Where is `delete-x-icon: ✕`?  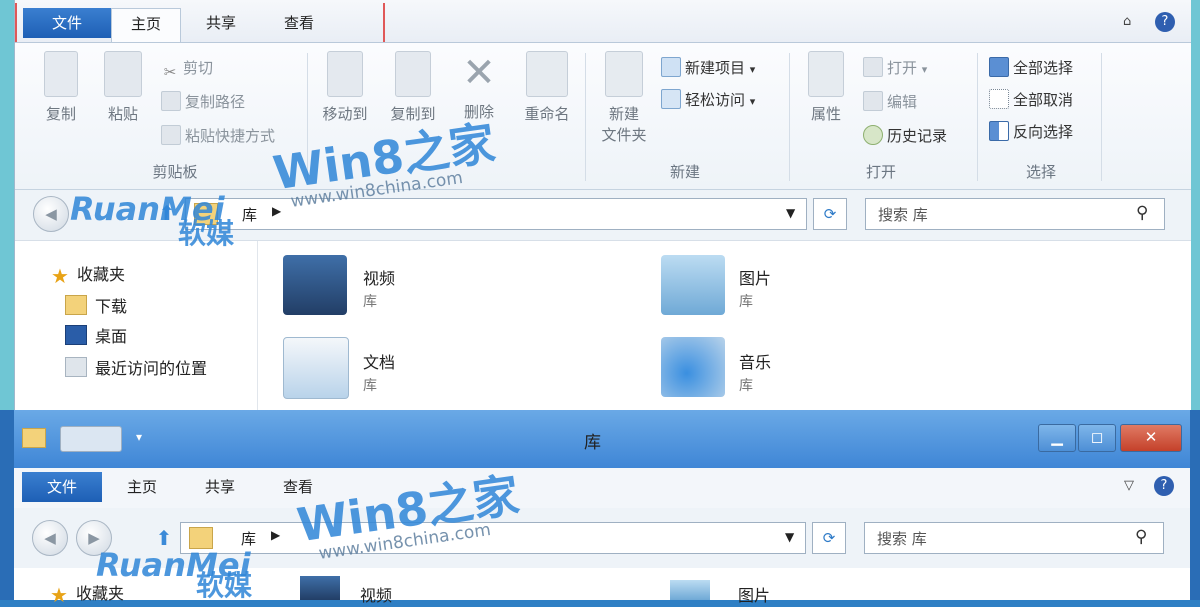 delete-x-icon: ✕ is located at coordinates (479, 73).